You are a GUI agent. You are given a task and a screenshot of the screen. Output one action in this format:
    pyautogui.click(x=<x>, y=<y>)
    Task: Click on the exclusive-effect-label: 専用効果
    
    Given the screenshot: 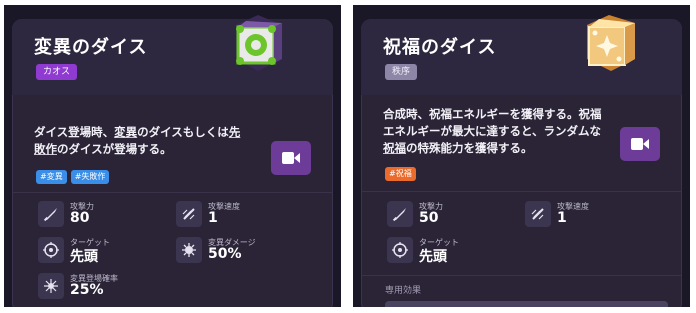 What is the action you would take?
    pyautogui.click(x=403, y=291)
    